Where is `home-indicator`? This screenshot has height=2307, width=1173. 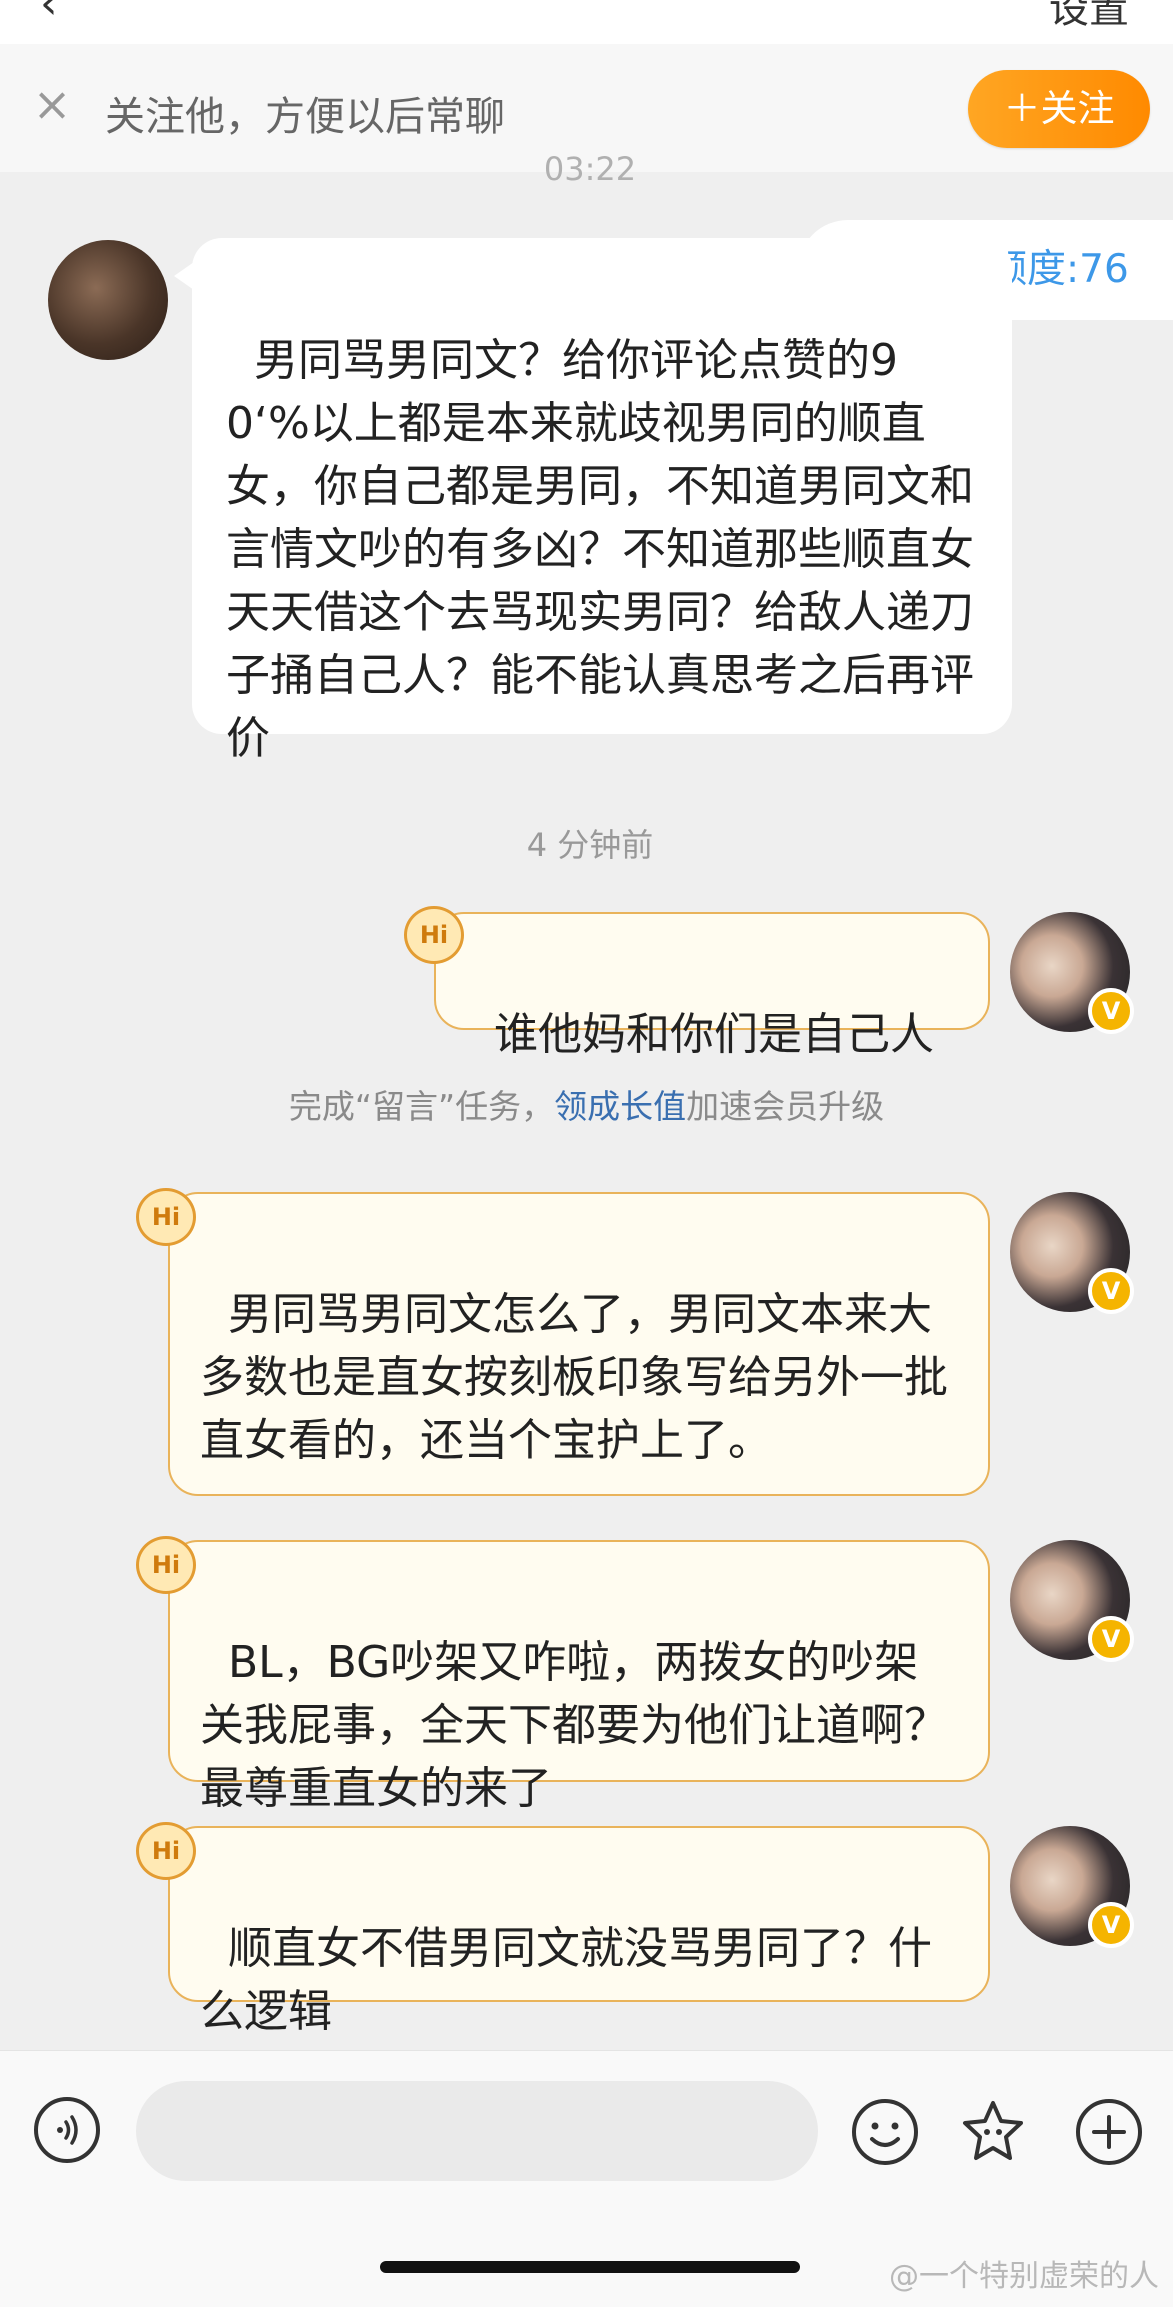
home-indicator is located at coordinates (590, 2267).